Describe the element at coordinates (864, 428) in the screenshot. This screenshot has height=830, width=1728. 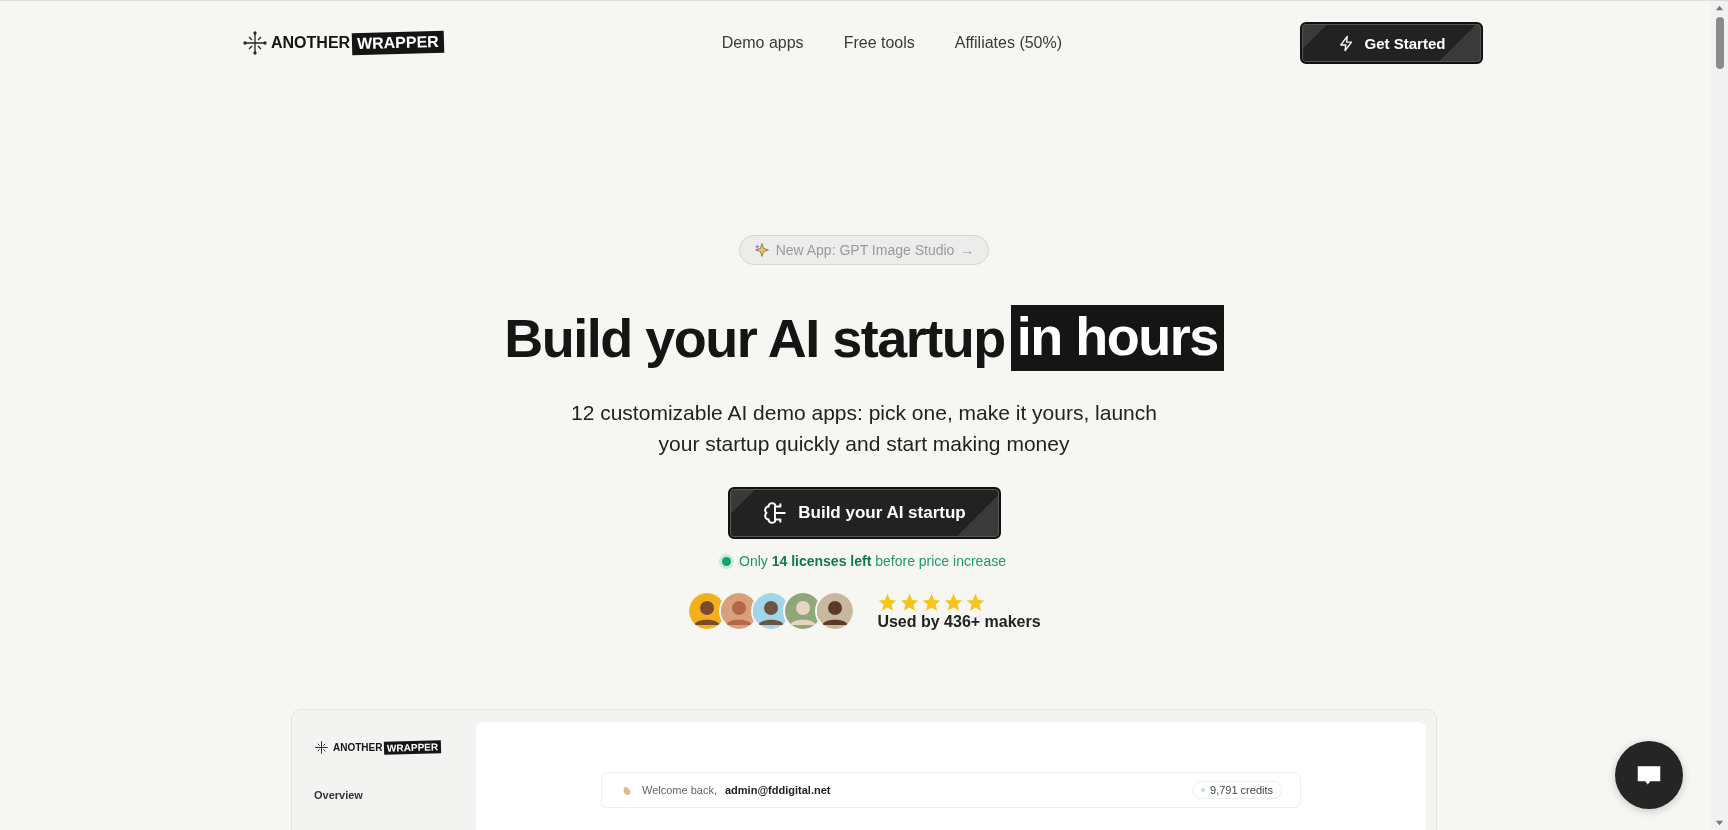
I see `subtitle: 12 customizable AI demo apps: pick one, make it yours, launch your startup quickly and start making money` at that location.